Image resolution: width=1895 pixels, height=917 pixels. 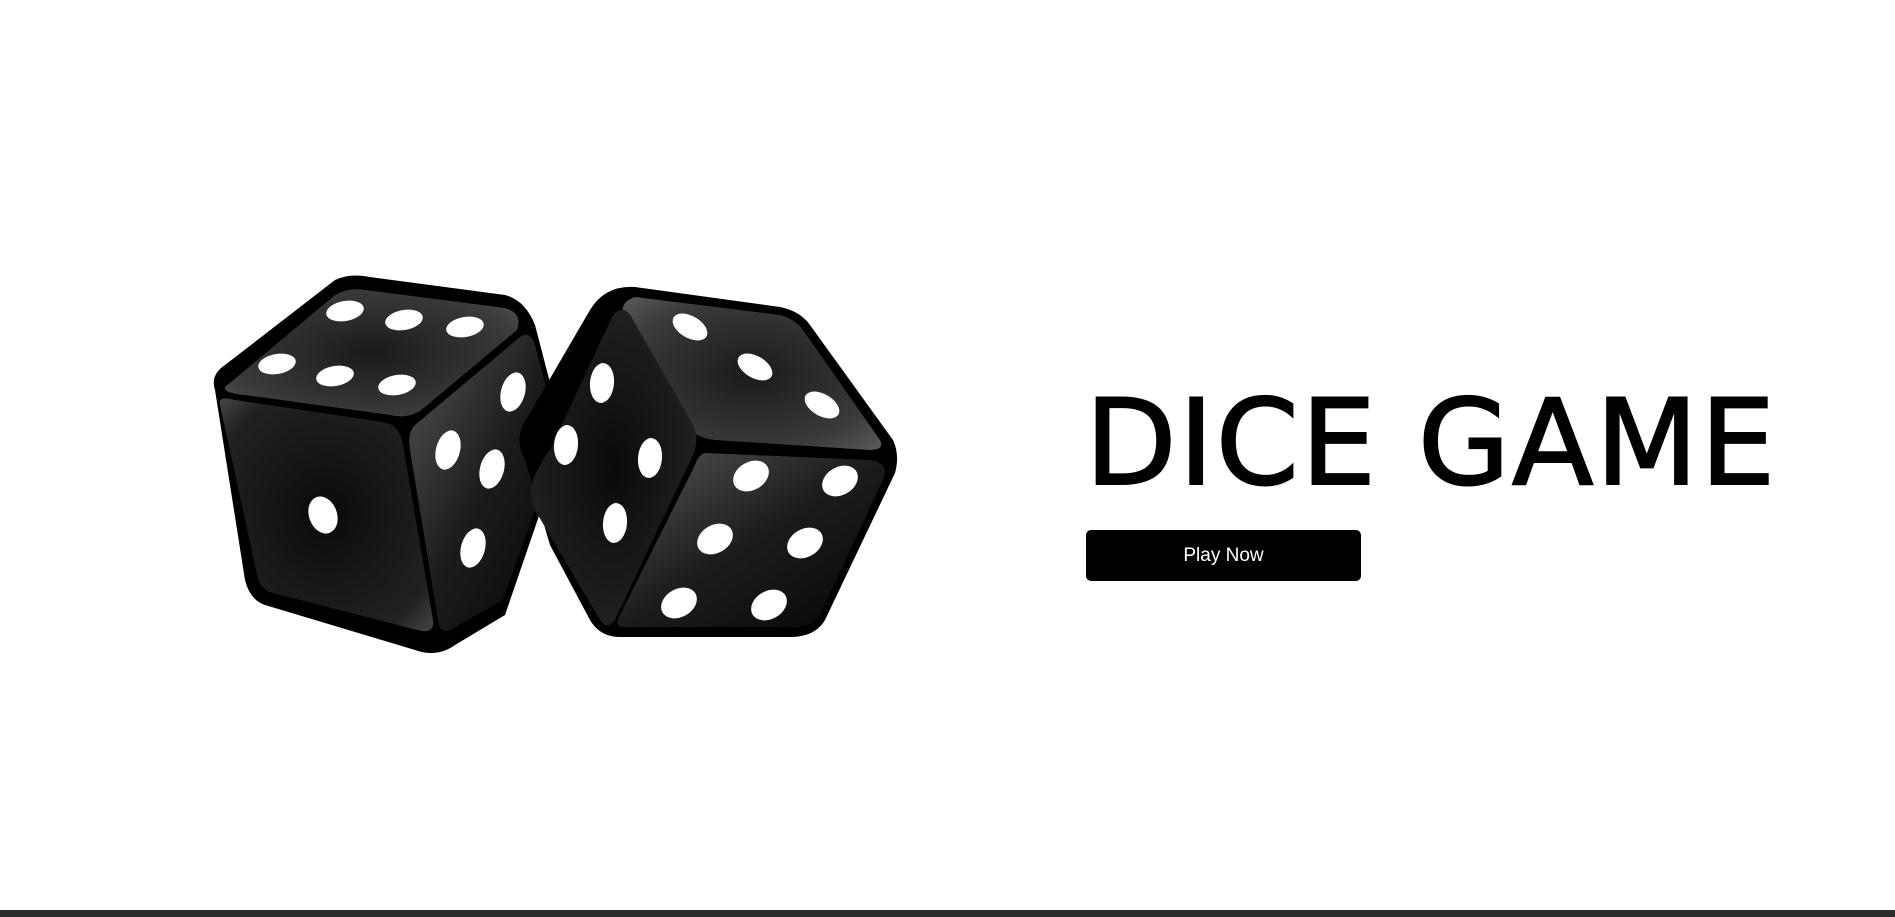 What do you see at coordinates (1431, 444) in the screenshot?
I see `game-title: DICE GAME` at bounding box center [1431, 444].